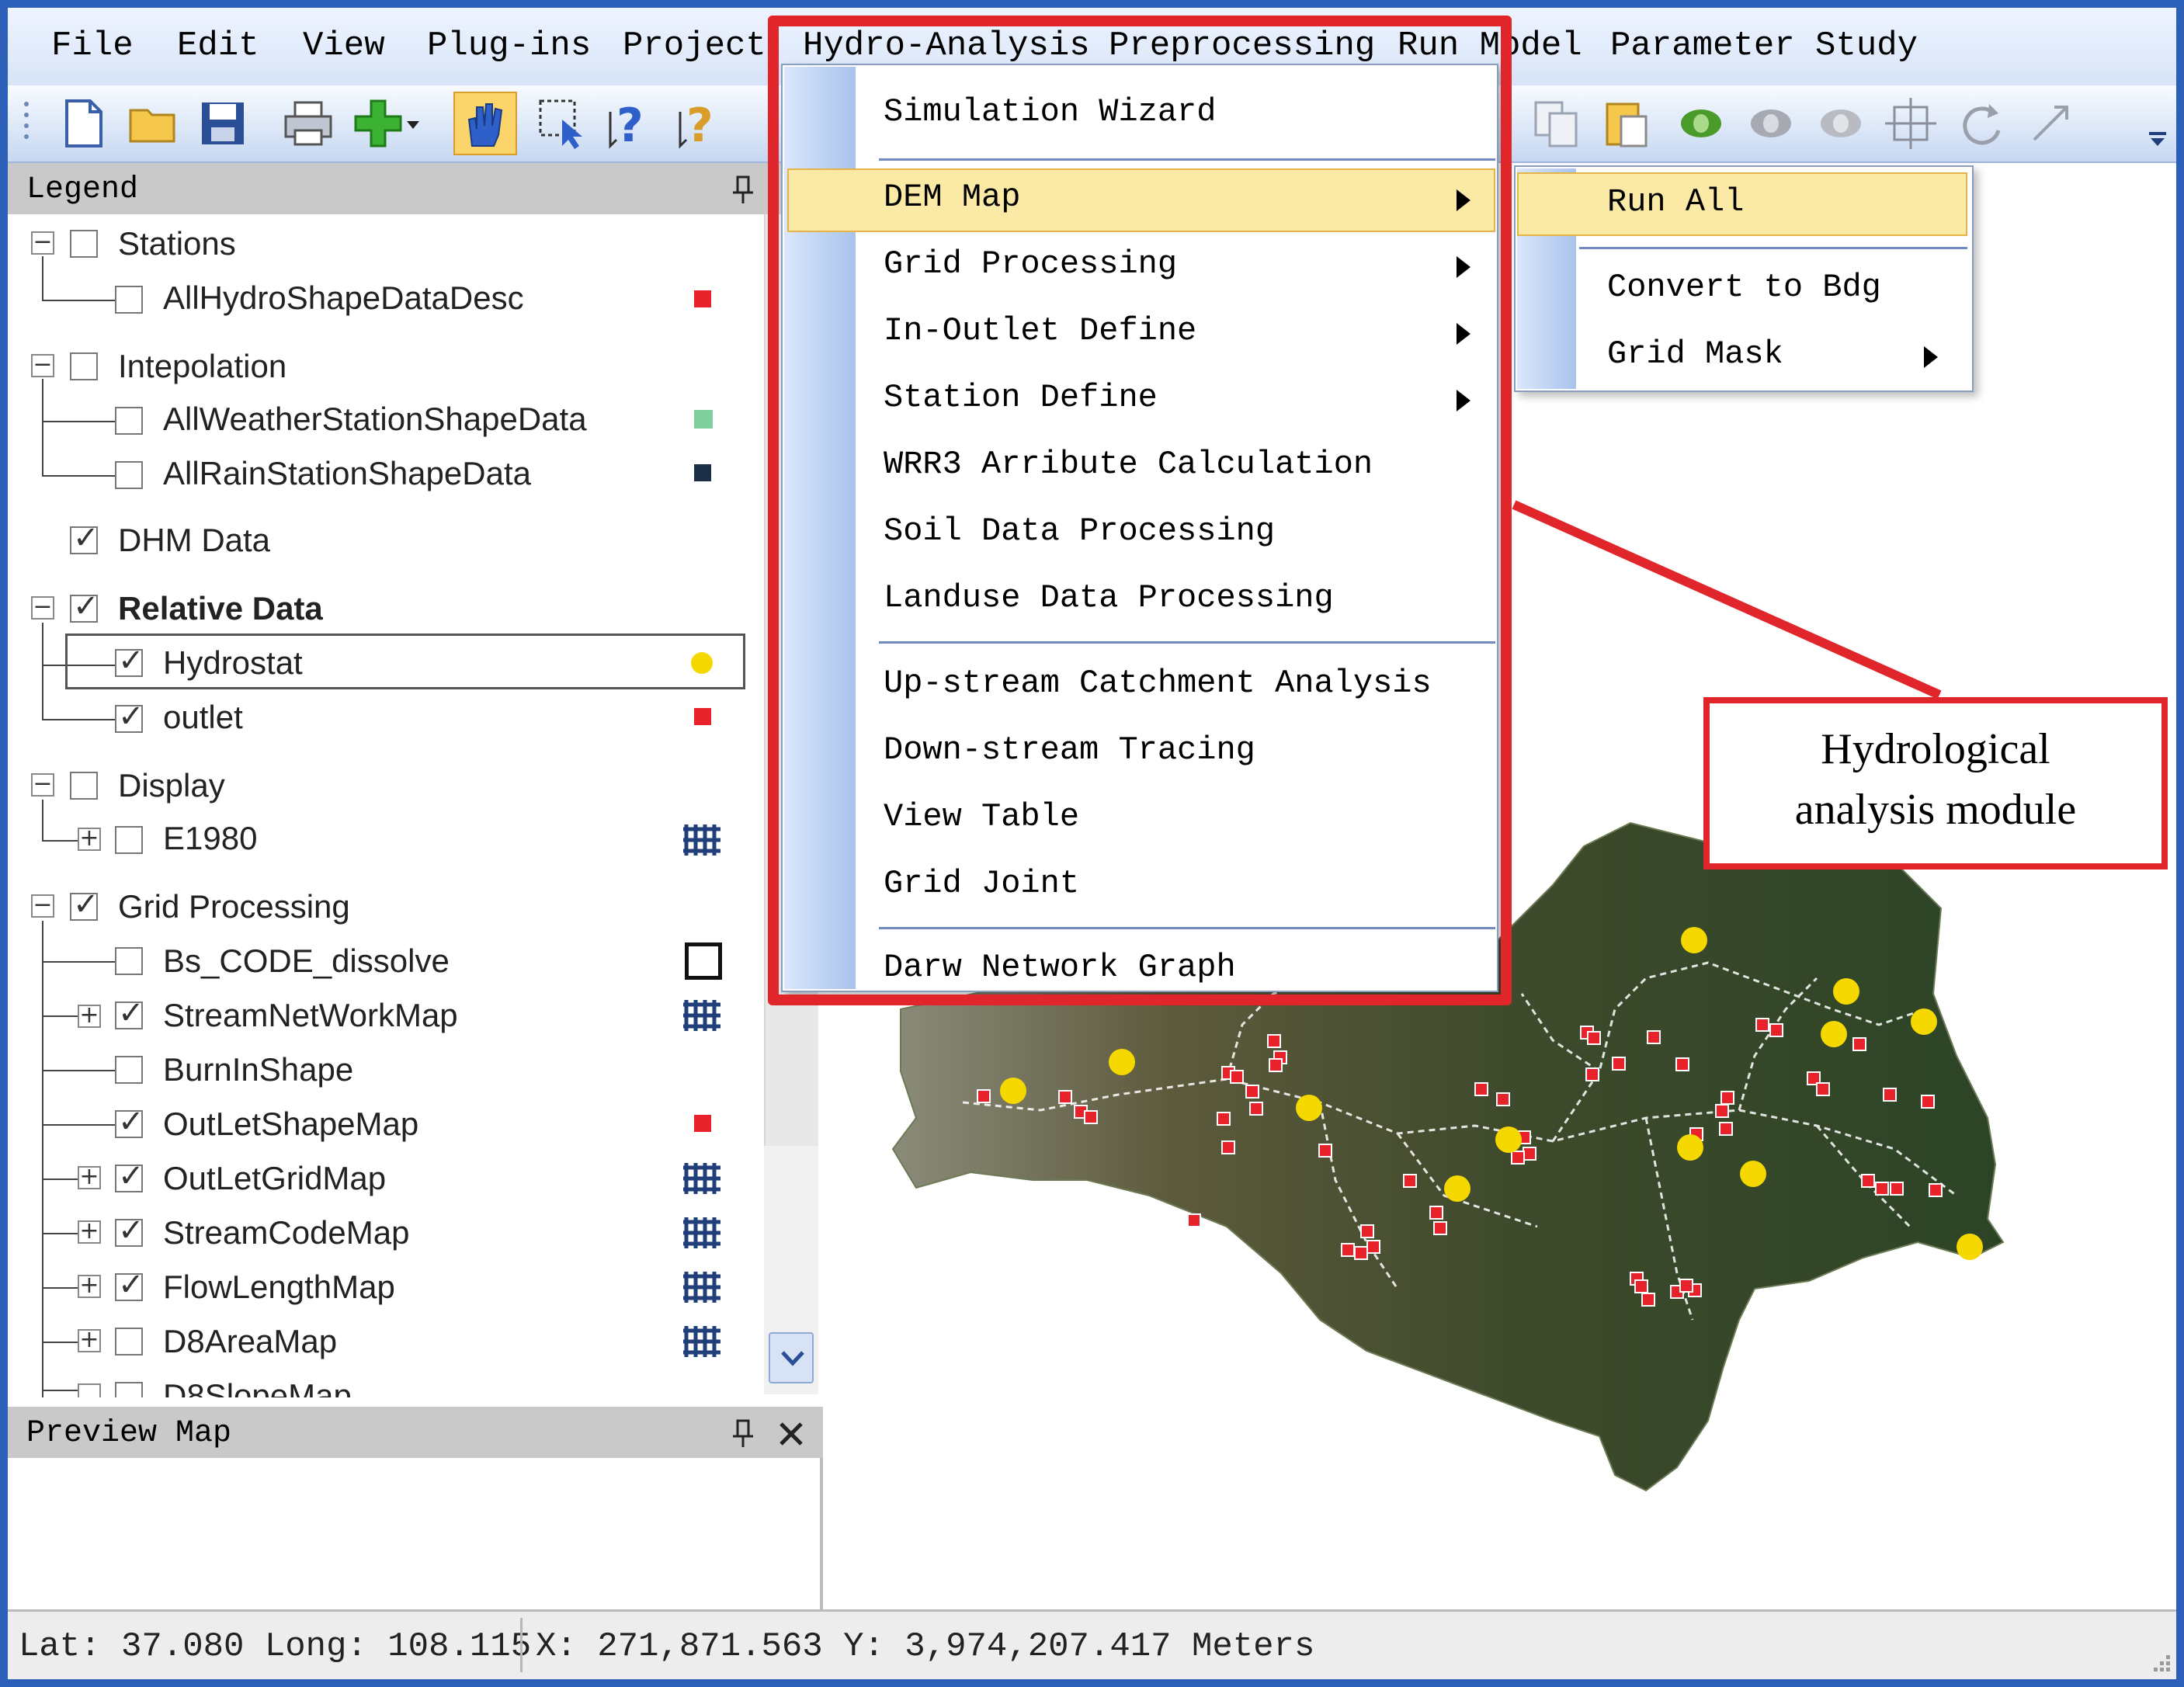 The width and height of the screenshot is (2184, 1687). What do you see at coordinates (2050, 123) in the screenshot?
I see `arrow-tool-icon` at bounding box center [2050, 123].